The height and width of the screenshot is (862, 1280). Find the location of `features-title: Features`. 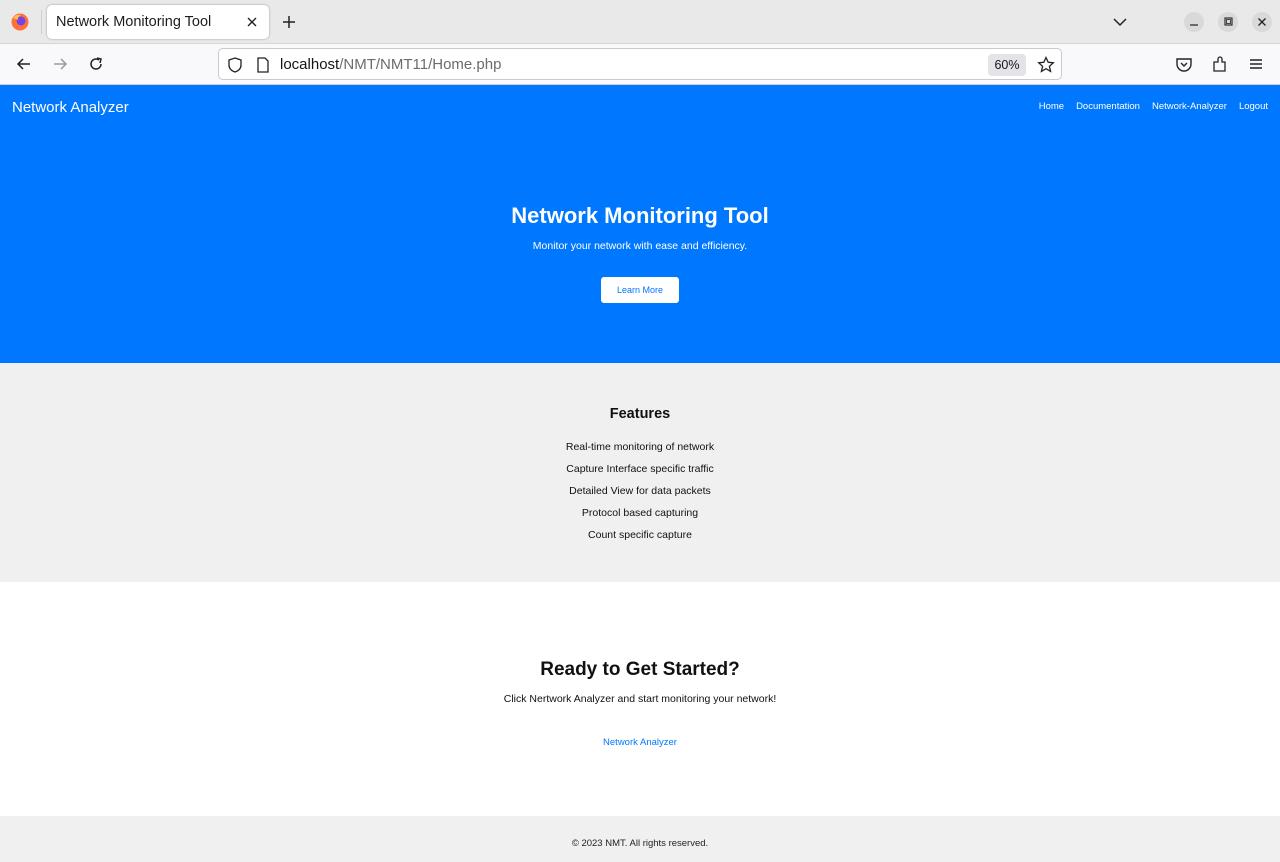

features-title: Features is located at coordinates (640, 414).